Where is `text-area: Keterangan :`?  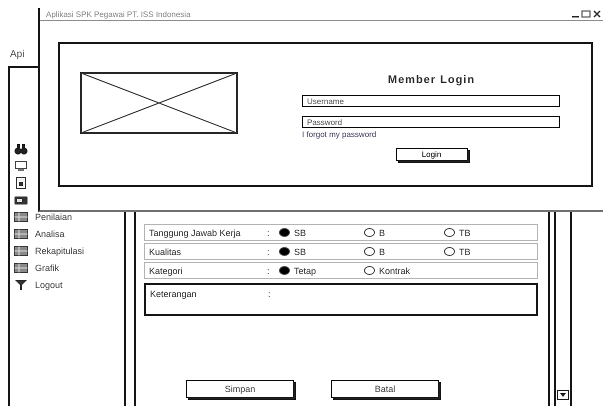
text-area: Keterangan : is located at coordinates (341, 299).